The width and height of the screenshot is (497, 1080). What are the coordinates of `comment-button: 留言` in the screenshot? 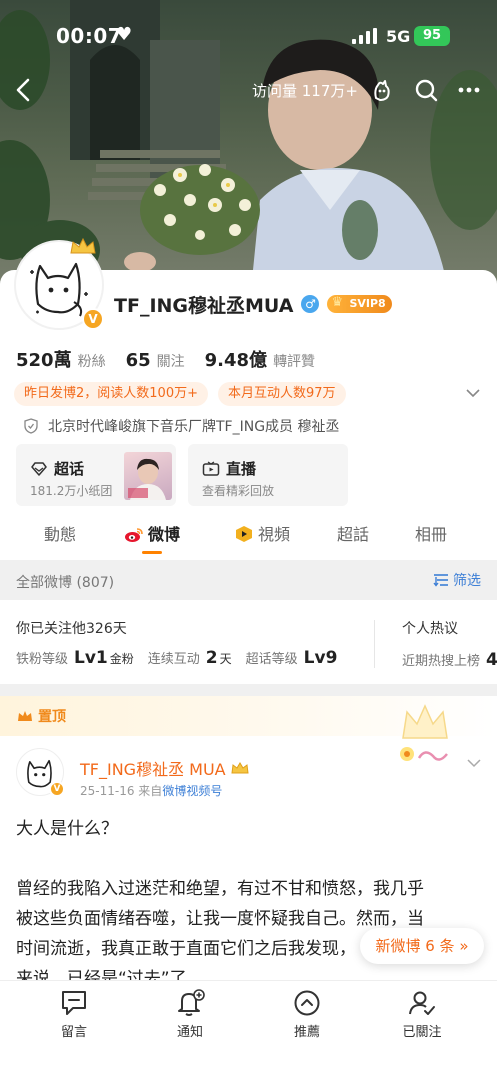 It's located at (74, 1014).